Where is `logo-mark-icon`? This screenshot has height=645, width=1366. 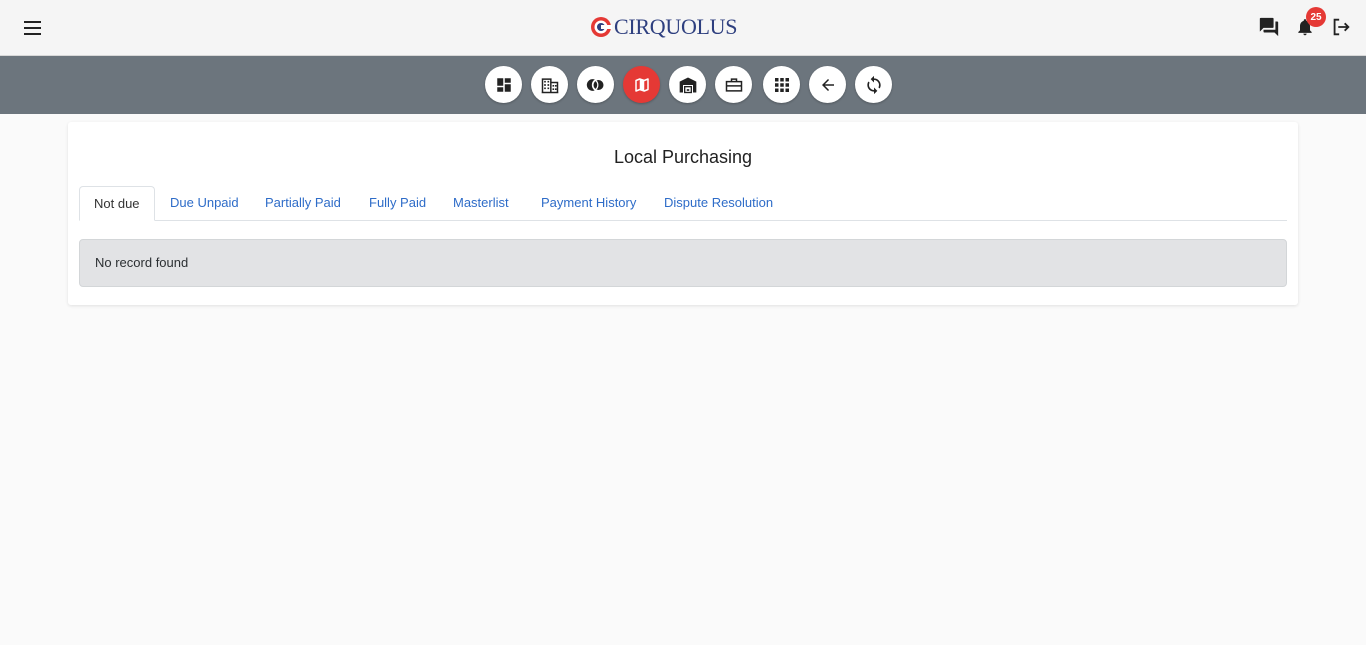
logo-mark-icon is located at coordinates (601, 27).